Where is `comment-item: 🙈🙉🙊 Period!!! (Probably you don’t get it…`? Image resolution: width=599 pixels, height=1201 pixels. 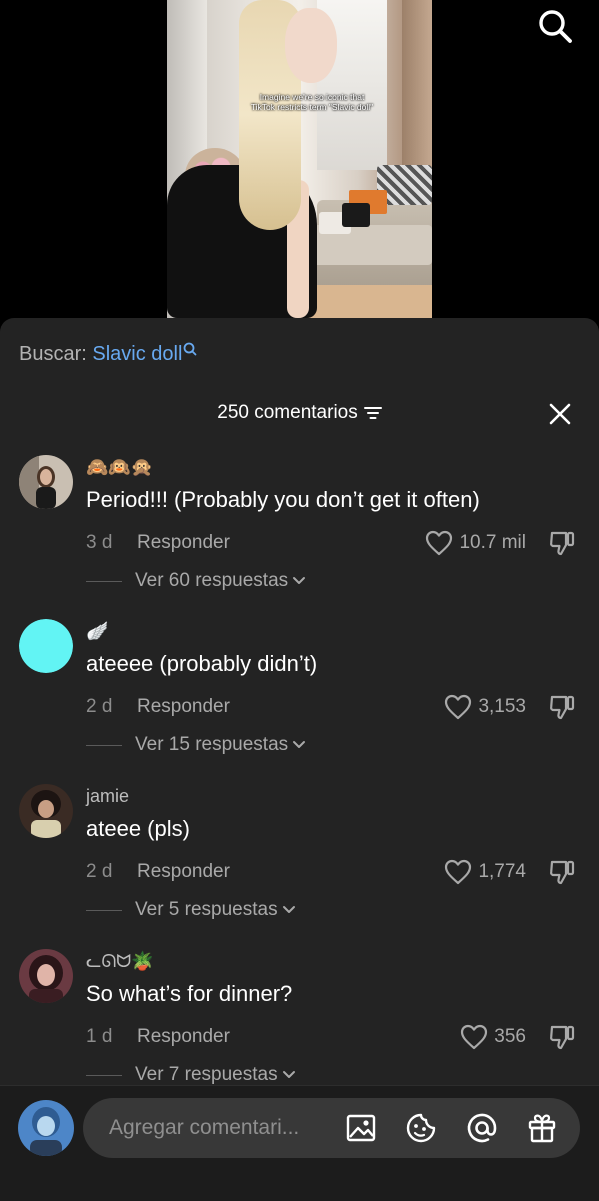 comment-item: 🙈🙉🙊 Period!!! (Probably you don’t get it… is located at coordinates (299, 535).